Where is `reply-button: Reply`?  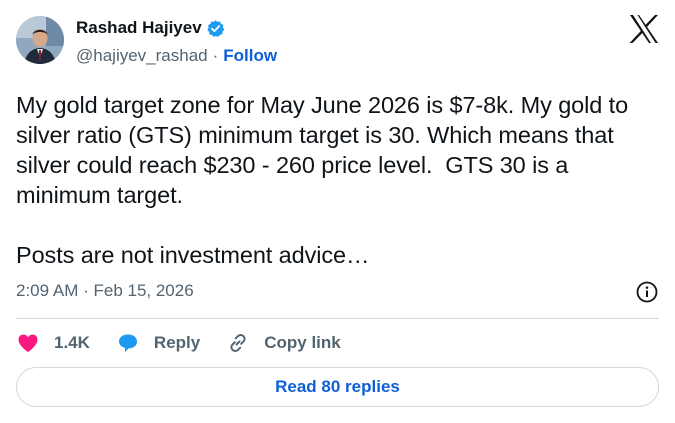
reply-button: Reply is located at coordinates (158, 343).